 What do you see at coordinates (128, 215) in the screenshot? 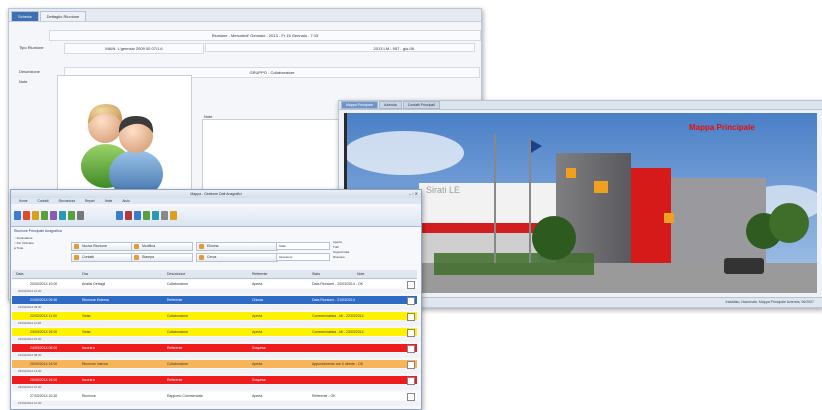
I see `calendar-icon` at bounding box center [128, 215].